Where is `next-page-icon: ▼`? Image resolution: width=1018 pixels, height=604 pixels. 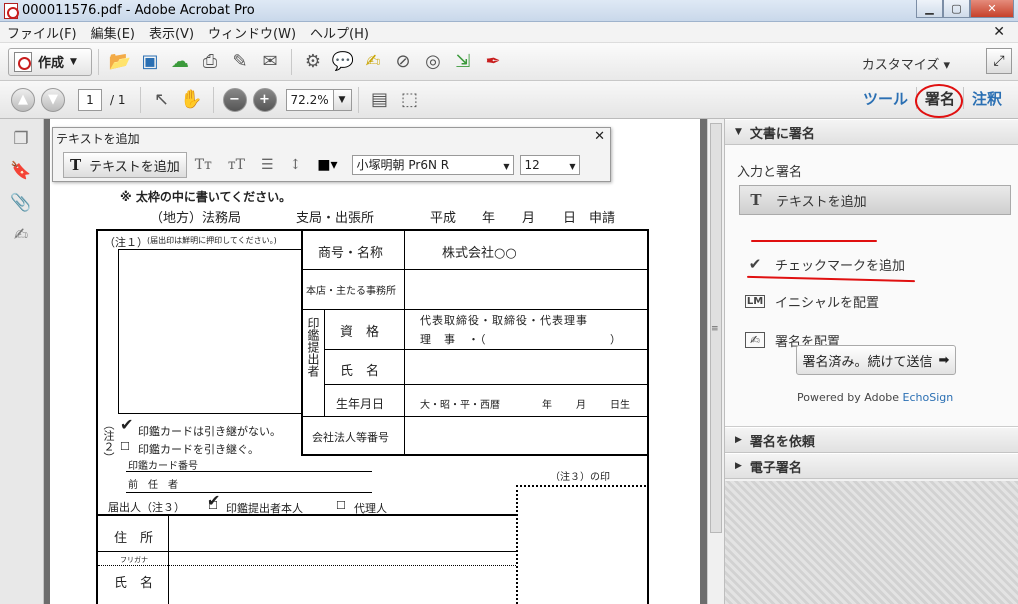 next-page-icon: ▼ is located at coordinates (53, 99).